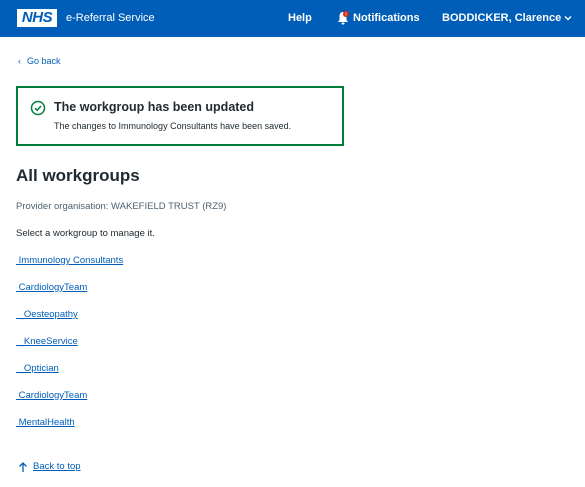 The height and width of the screenshot is (487, 585). Describe the element at coordinates (45, 423) in the screenshot. I see `workgroup-link: MentalHealth` at that location.